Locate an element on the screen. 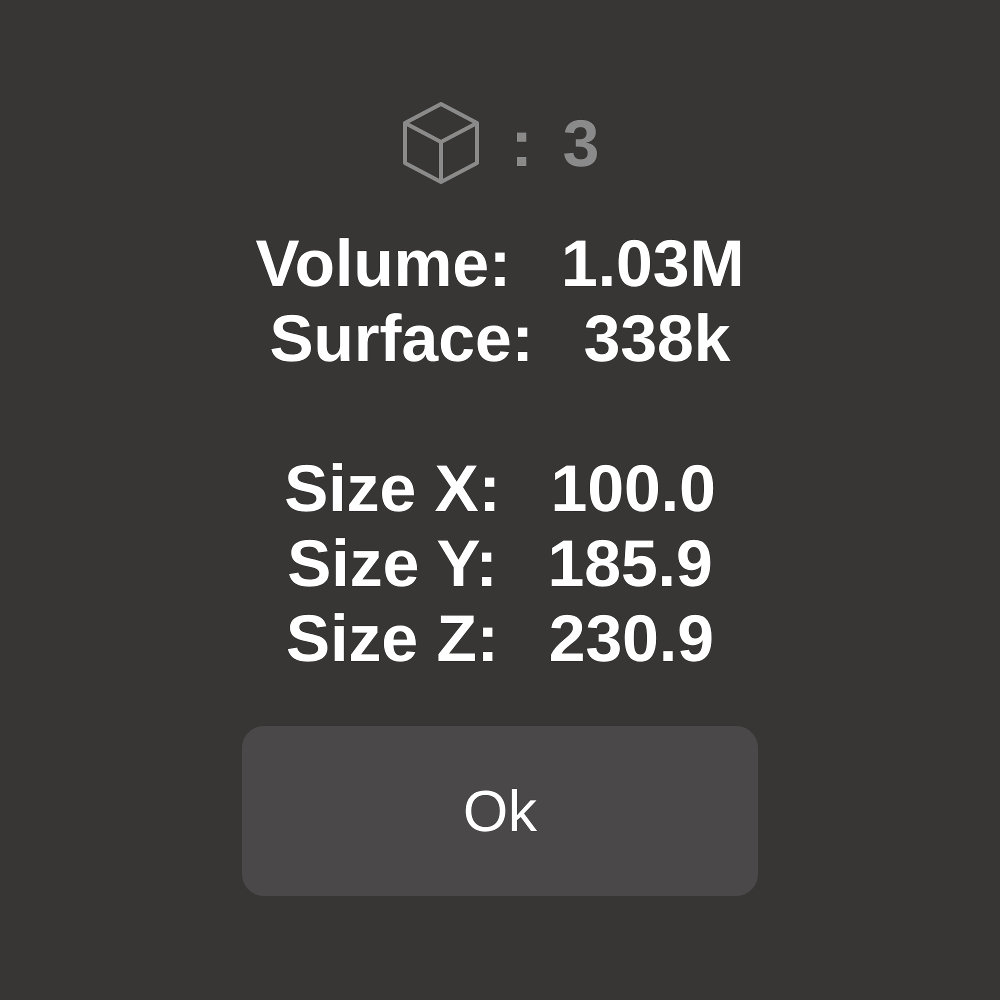 This screenshot has width=1000, height=1000. stat-value: 1.03M is located at coordinates (652, 263).